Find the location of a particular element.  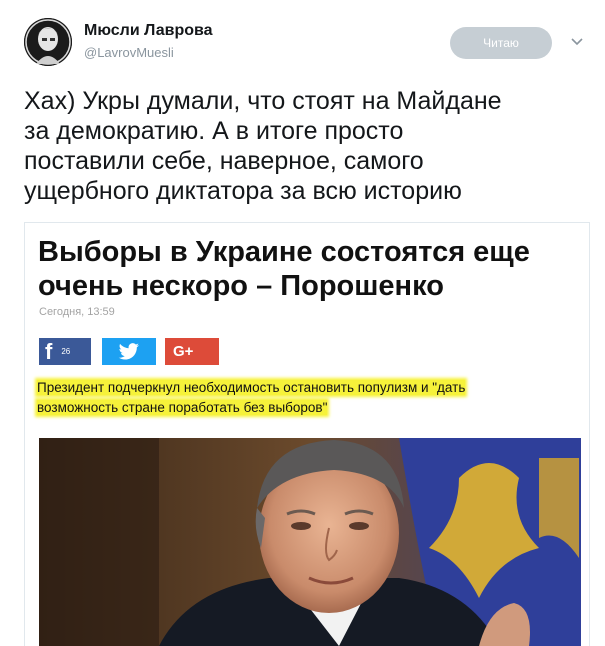

tweet-text-line: поставили себе, наверное, самого is located at coordinates (224, 161).